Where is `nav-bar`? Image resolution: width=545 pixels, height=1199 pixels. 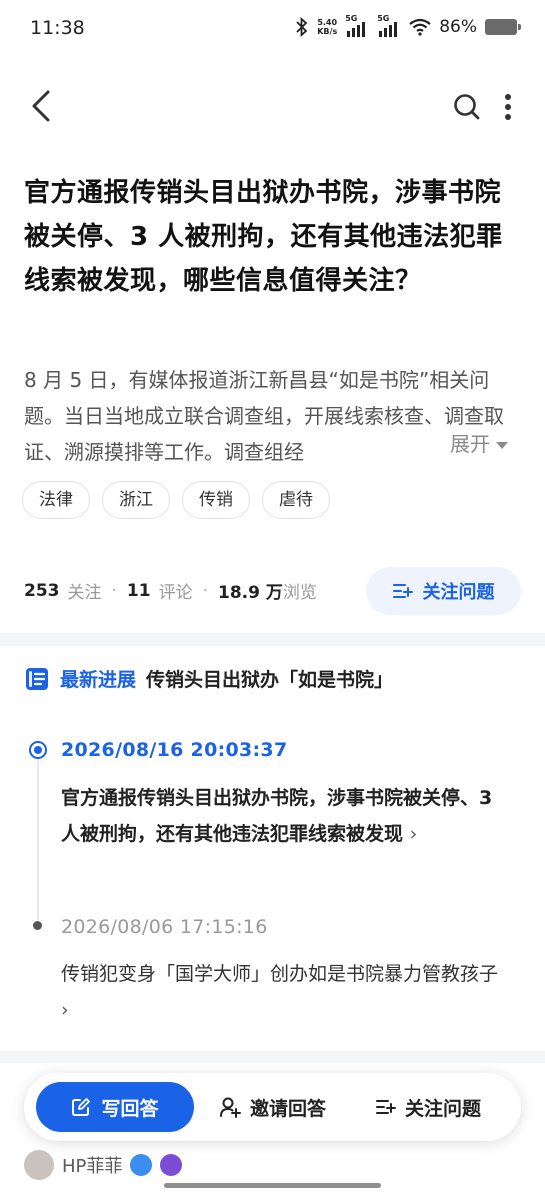
nav-bar is located at coordinates (272, 107).